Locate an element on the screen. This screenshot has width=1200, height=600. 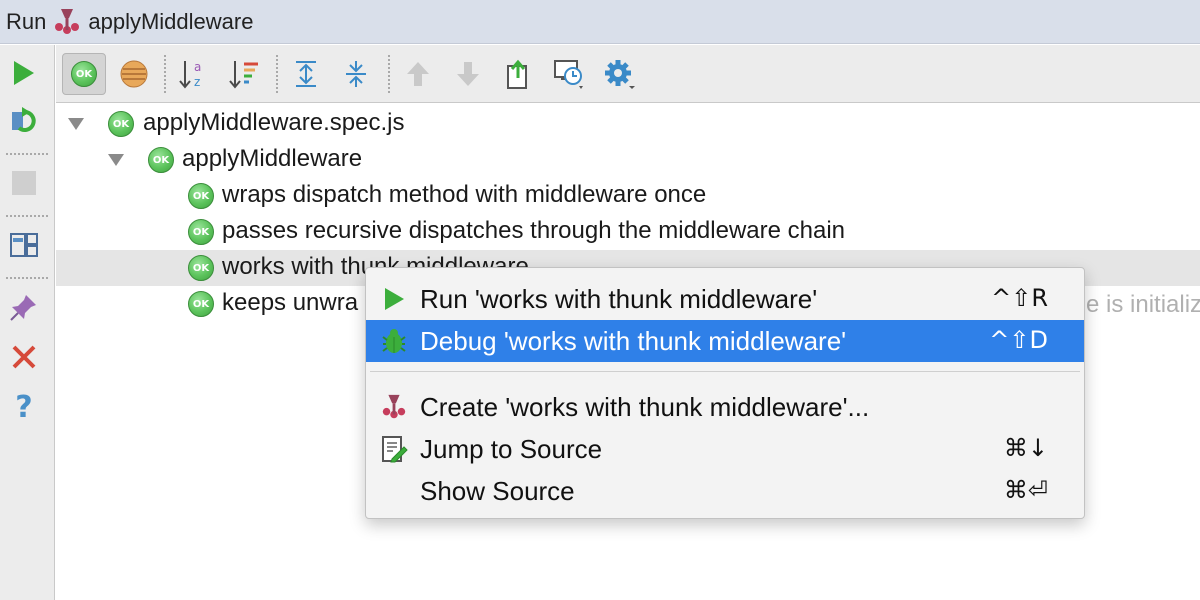
menu-item-run: Run 'works with thunk middleware' ^⇧R is located at coordinates (725, 299).